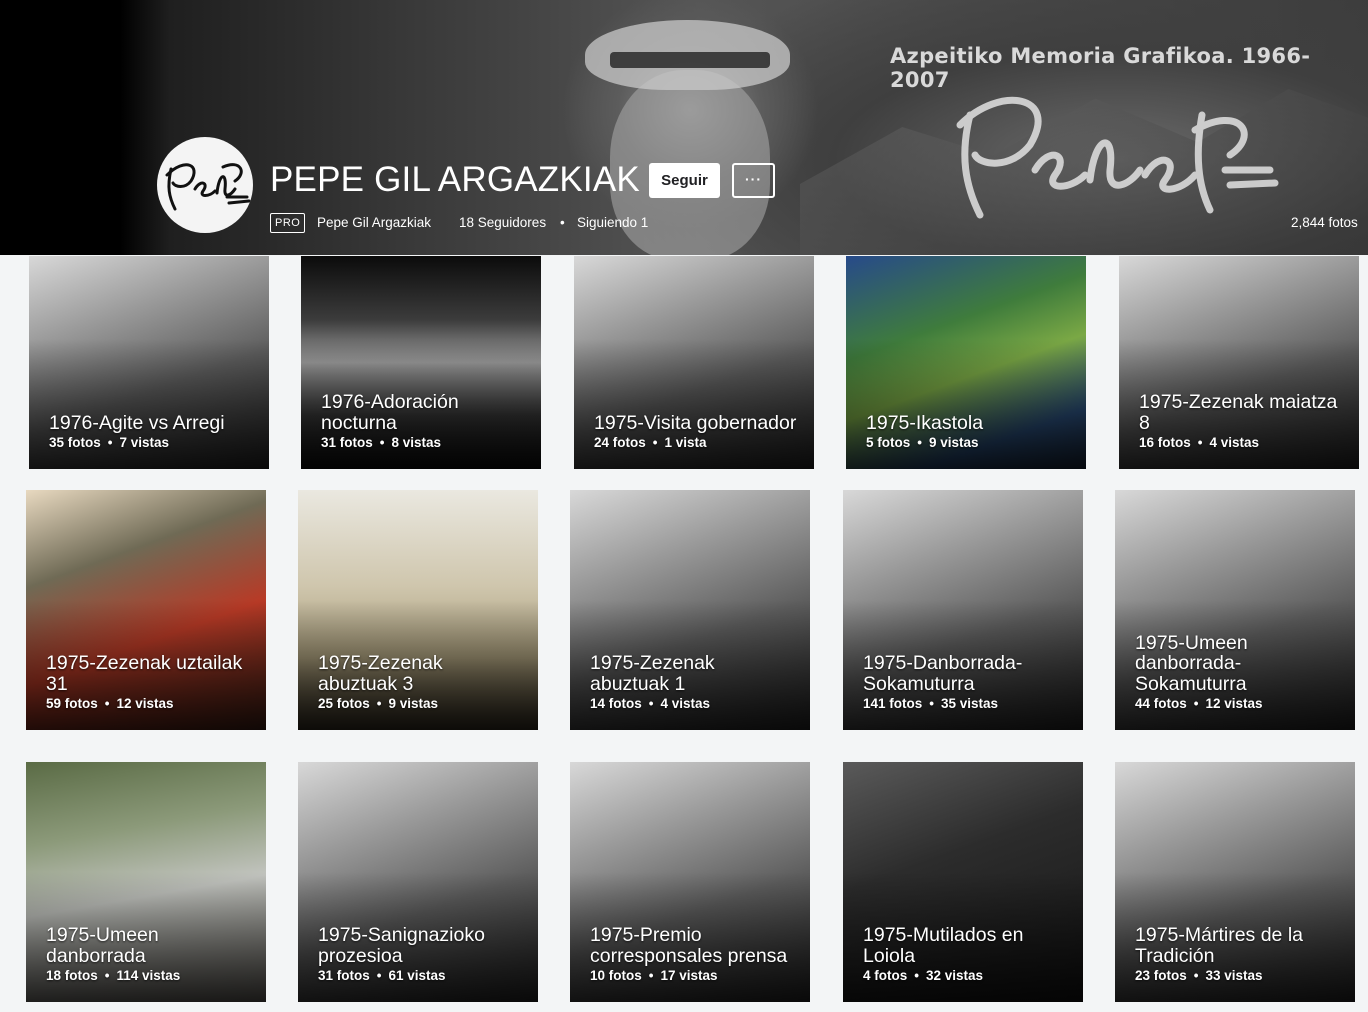  I want to click on album-view-count: 7 vistas, so click(144, 442).